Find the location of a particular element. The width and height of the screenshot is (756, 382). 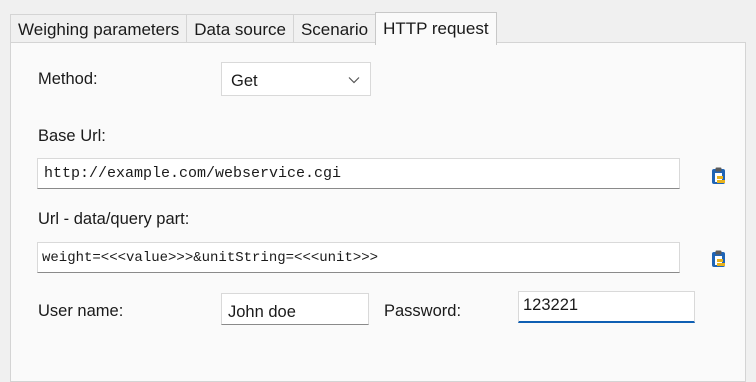

method-select: Get is located at coordinates (296, 79).